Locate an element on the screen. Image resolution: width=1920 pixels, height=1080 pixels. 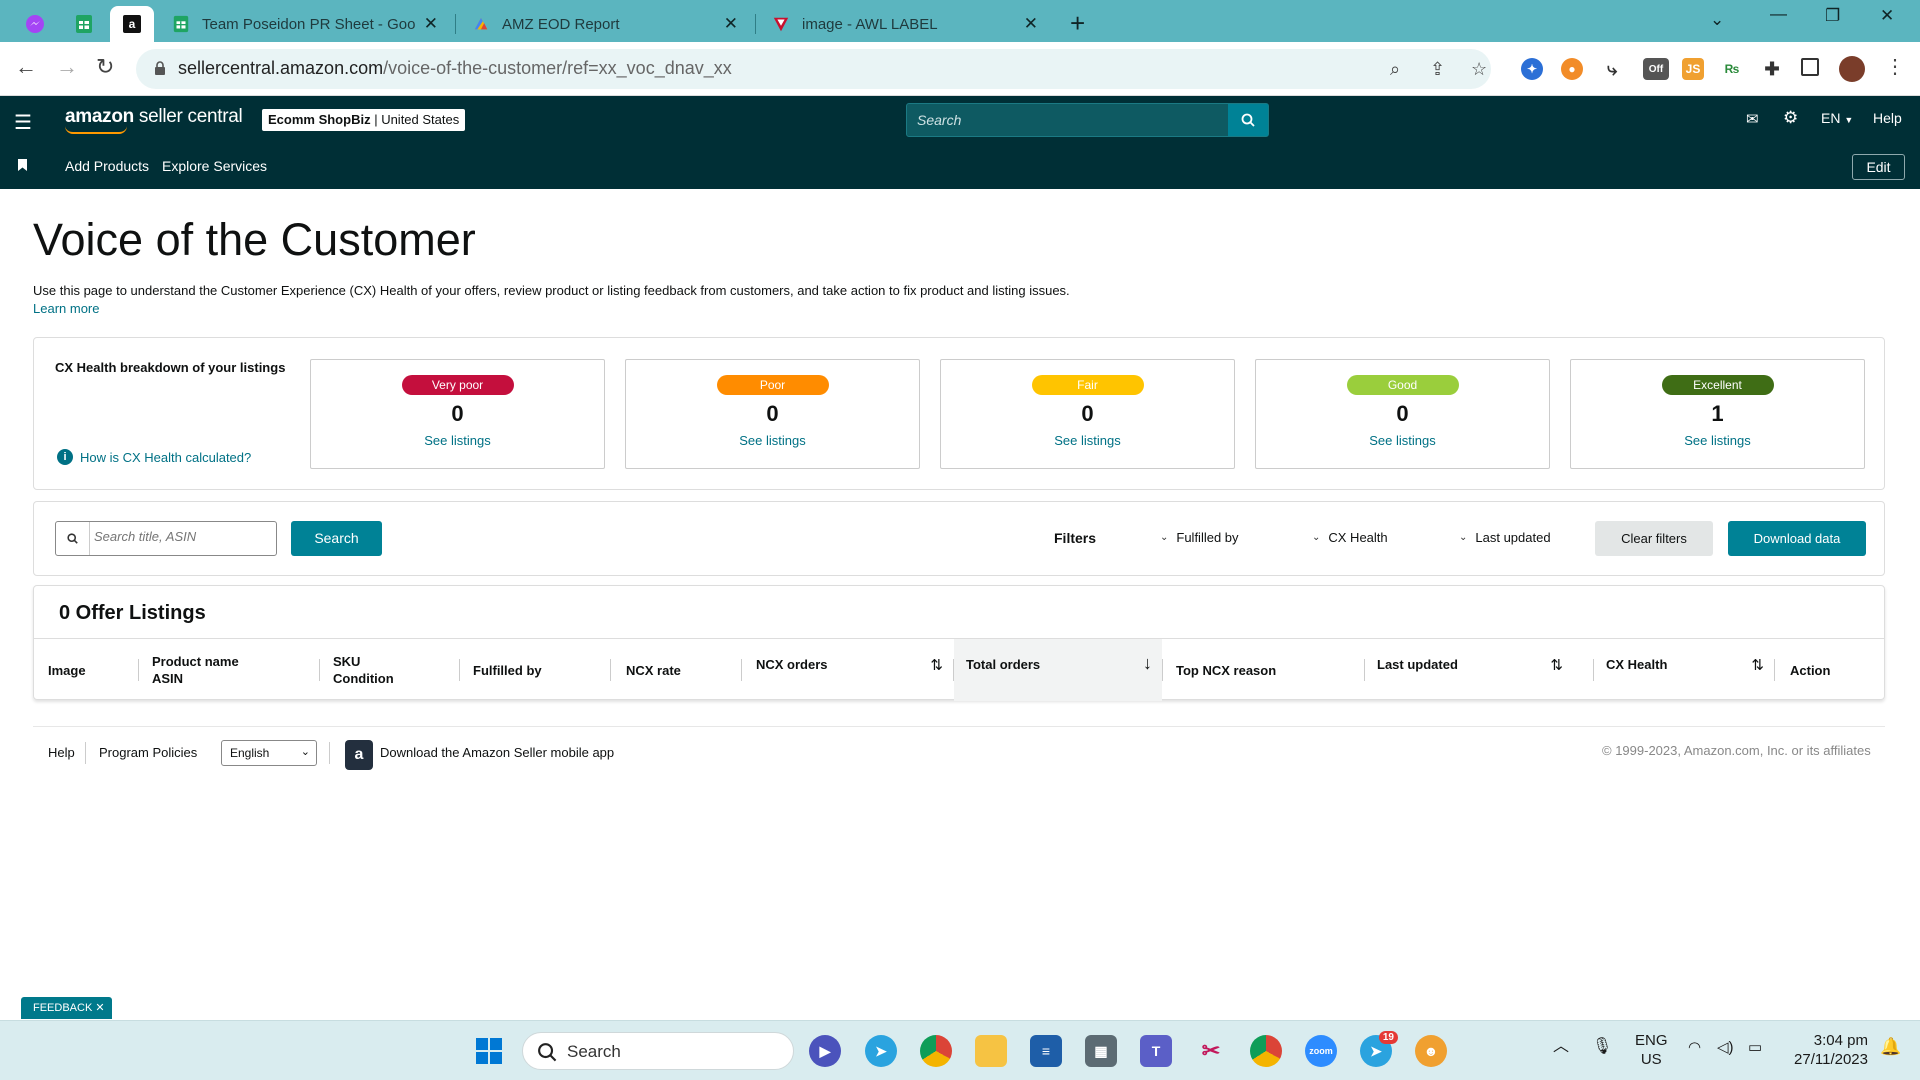
profile-avatar is located at coordinates (1852, 69).